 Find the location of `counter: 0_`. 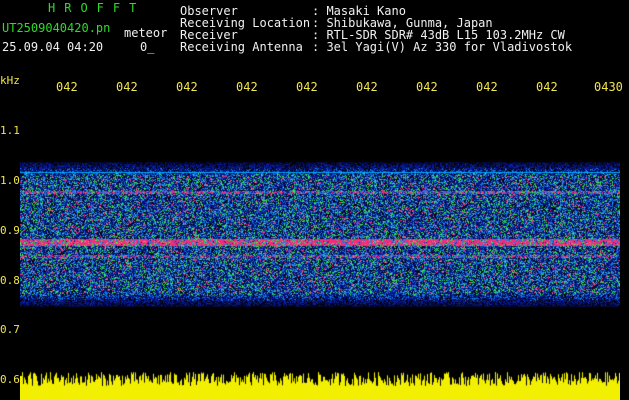

counter: 0_ is located at coordinates (147, 47).